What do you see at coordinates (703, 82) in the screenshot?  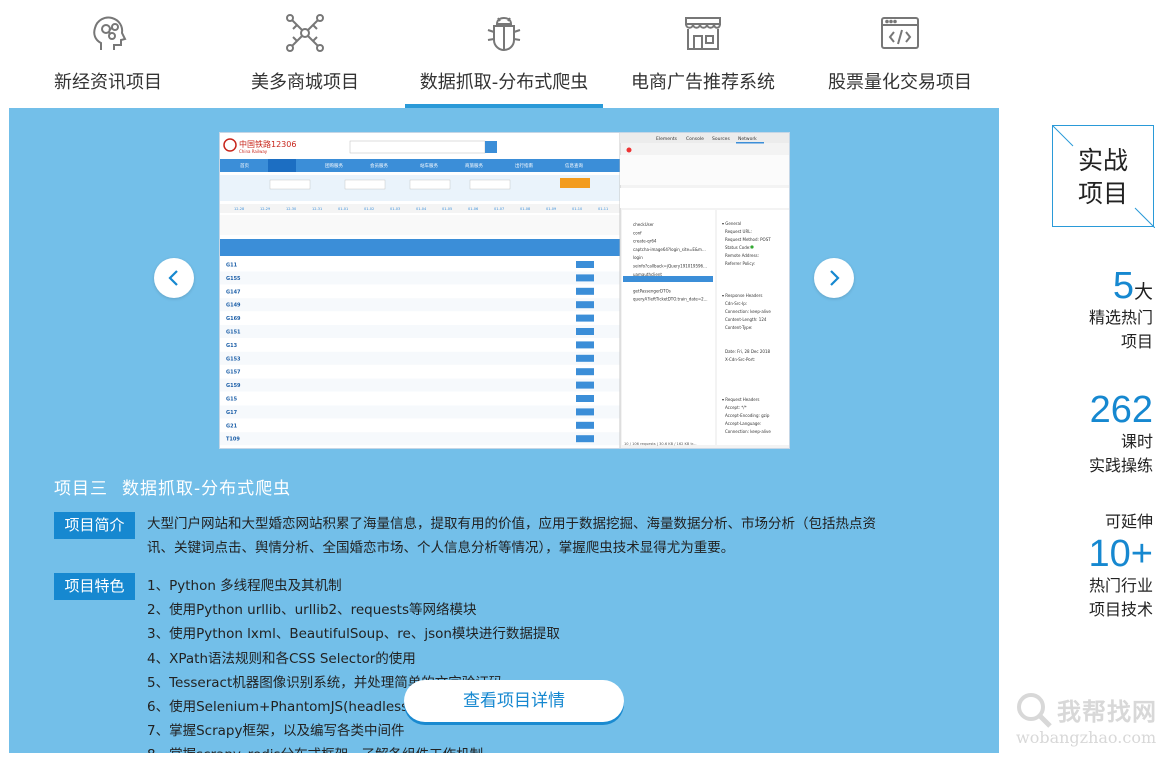 I see `tab-label: 电商广告推荐系统` at bounding box center [703, 82].